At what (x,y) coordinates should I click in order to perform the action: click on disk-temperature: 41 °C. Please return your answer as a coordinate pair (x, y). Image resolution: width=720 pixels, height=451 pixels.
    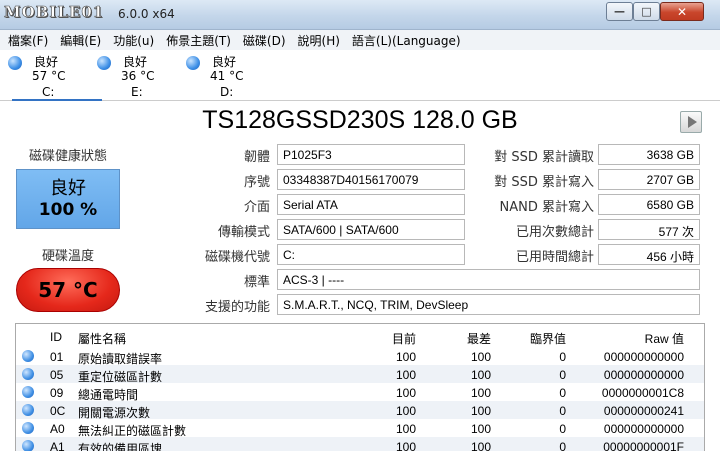
    Looking at the image, I should click on (227, 76).